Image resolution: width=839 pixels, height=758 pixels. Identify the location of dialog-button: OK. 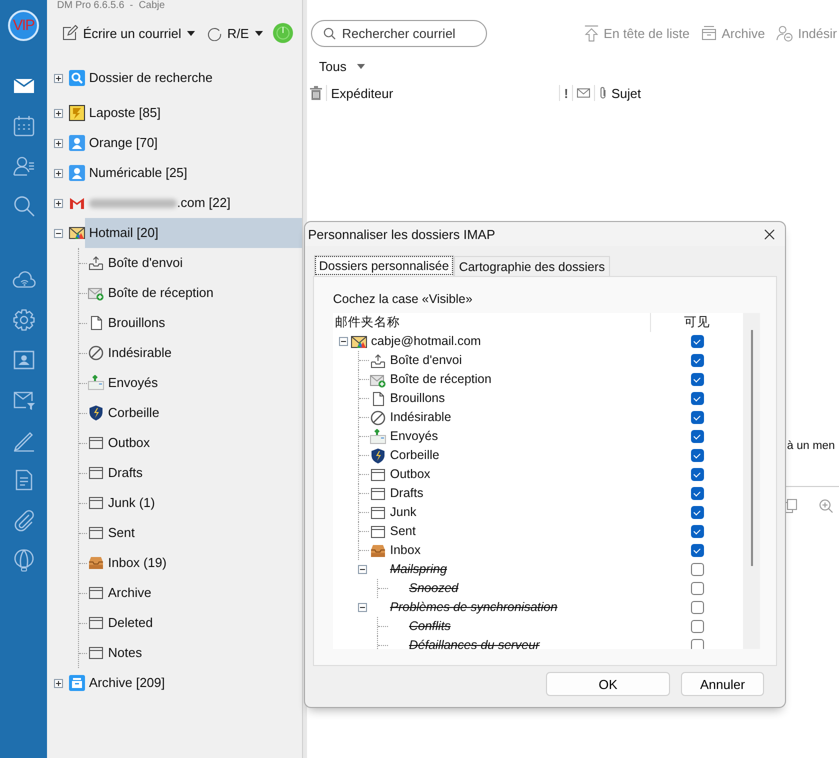
(608, 684).